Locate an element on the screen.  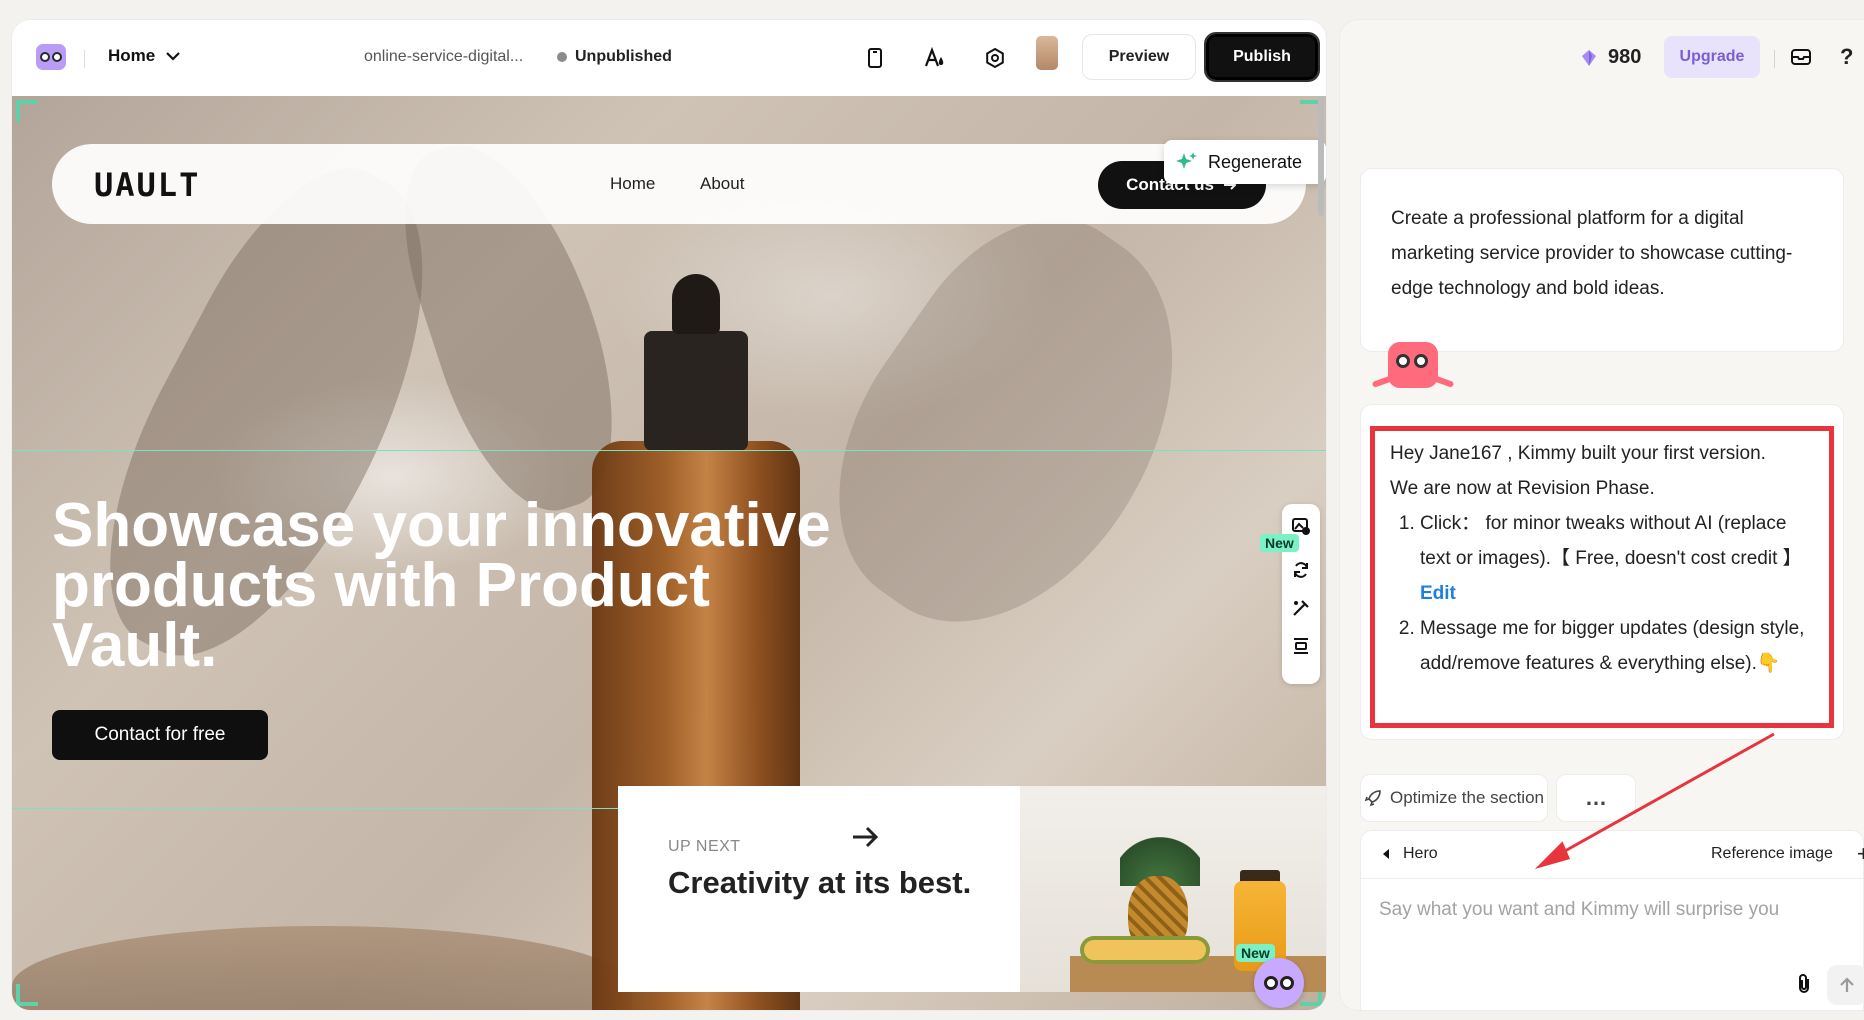
logo-eyes-icon is located at coordinates (51, 57).